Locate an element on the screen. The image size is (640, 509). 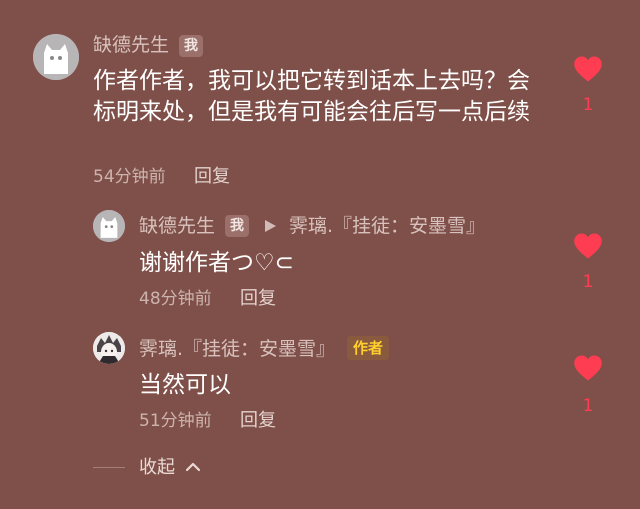
collapse-divider is located at coordinates (109, 467).